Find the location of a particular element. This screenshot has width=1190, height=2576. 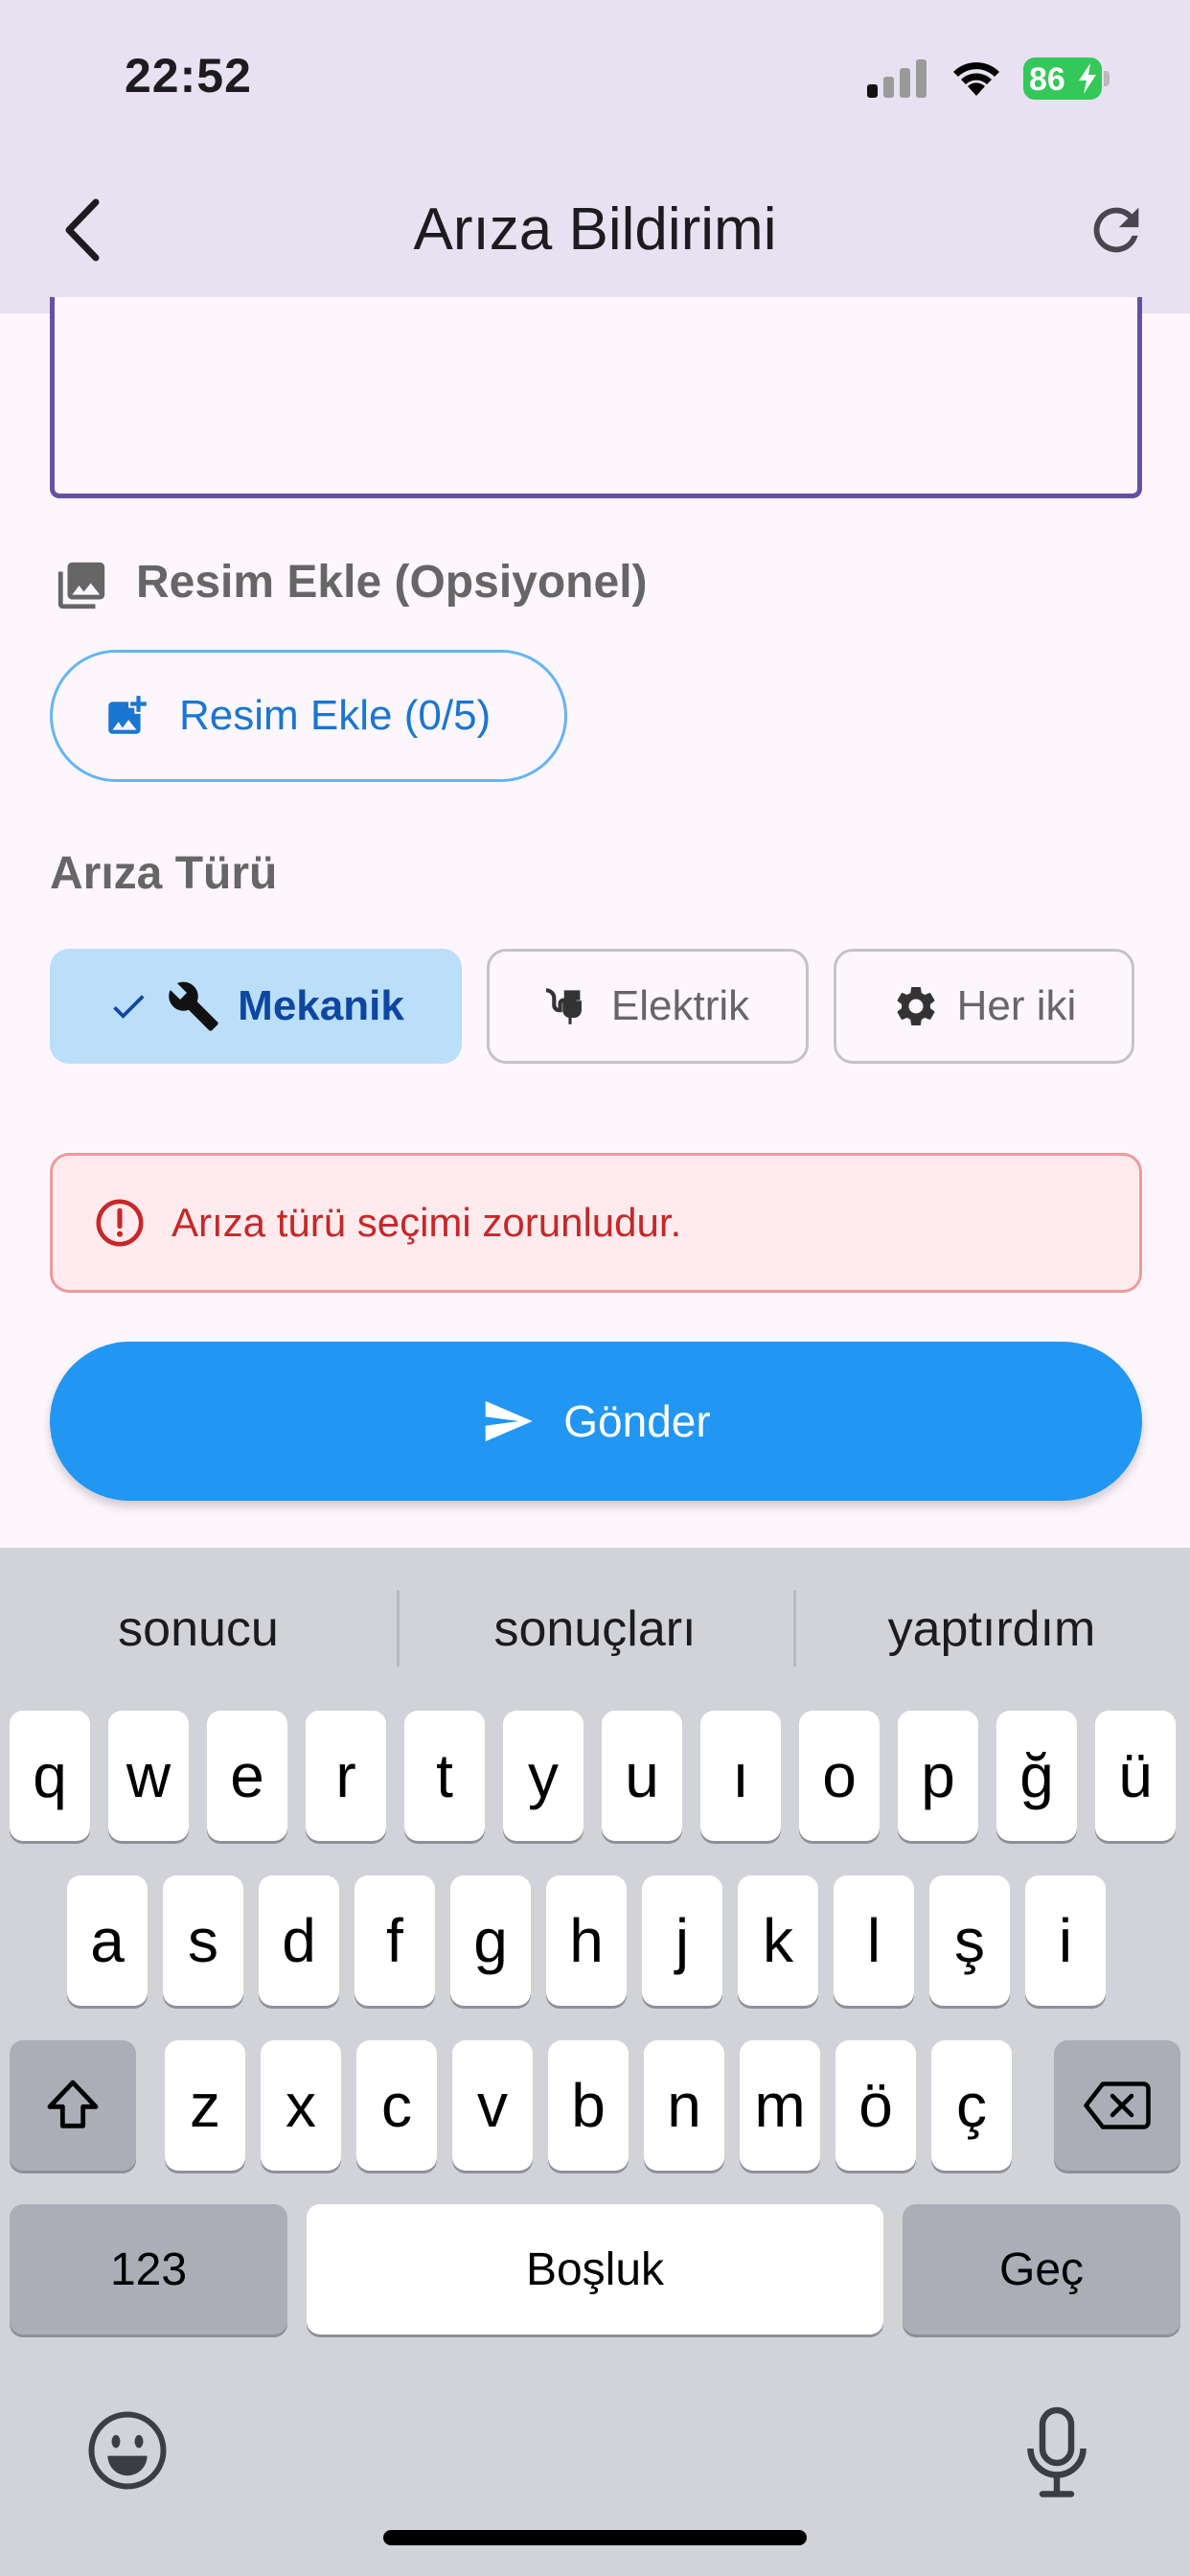

space-key: Boşluk is located at coordinates (595, 2269).